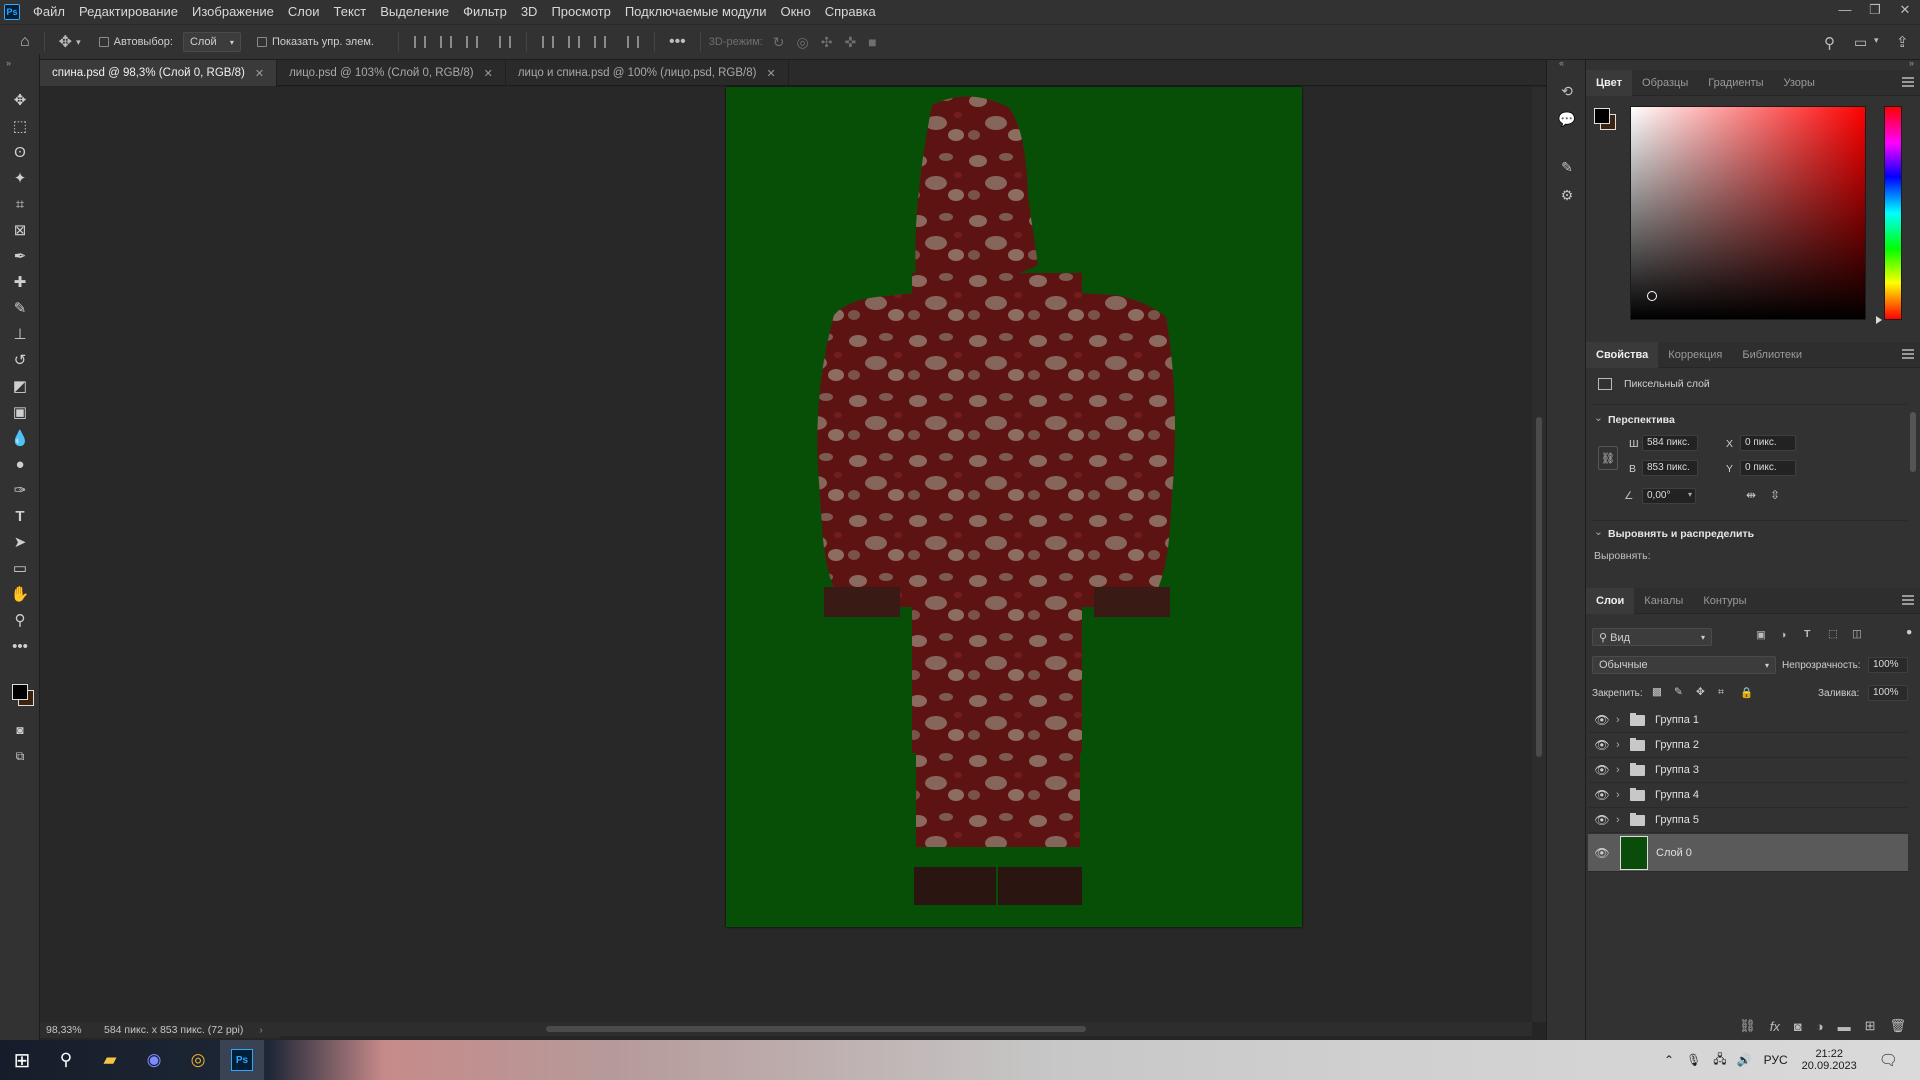  What do you see at coordinates (779, 42) in the screenshot?
I see `3d-rotate-icon: ↻` at bounding box center [779, 42].